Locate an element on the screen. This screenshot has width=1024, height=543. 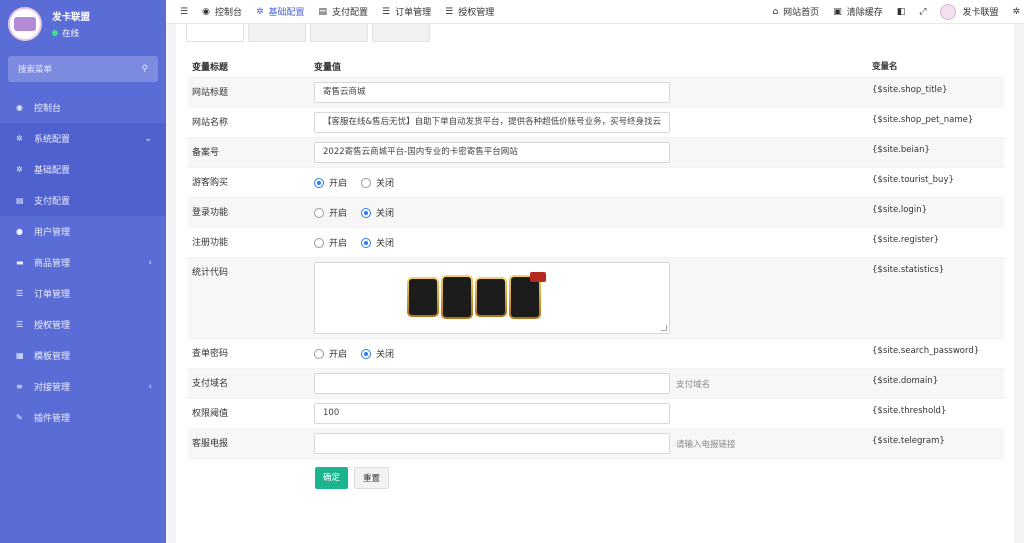
sidebar-item-templates: ▦ 模板管理 is located at coordinates (83, 355).